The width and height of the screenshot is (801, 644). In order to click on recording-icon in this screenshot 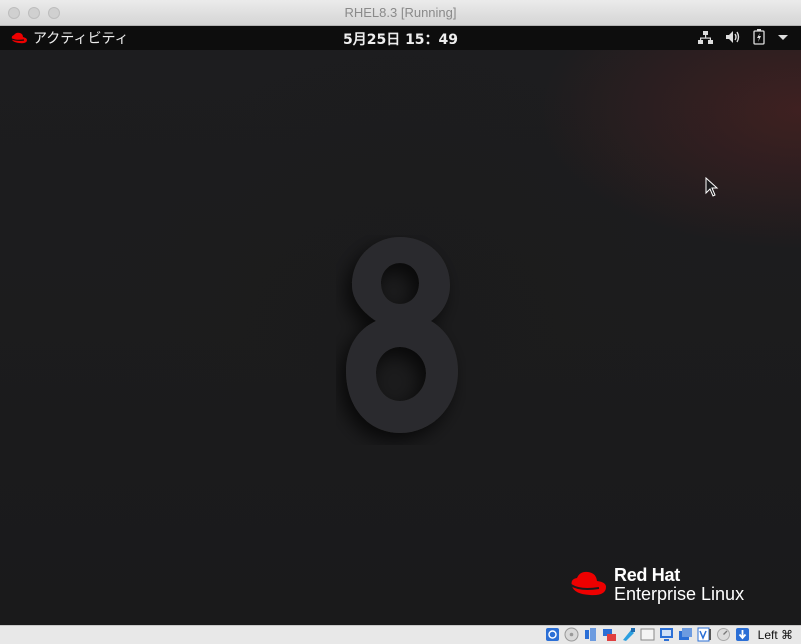, I will do `click(704, 634)`.